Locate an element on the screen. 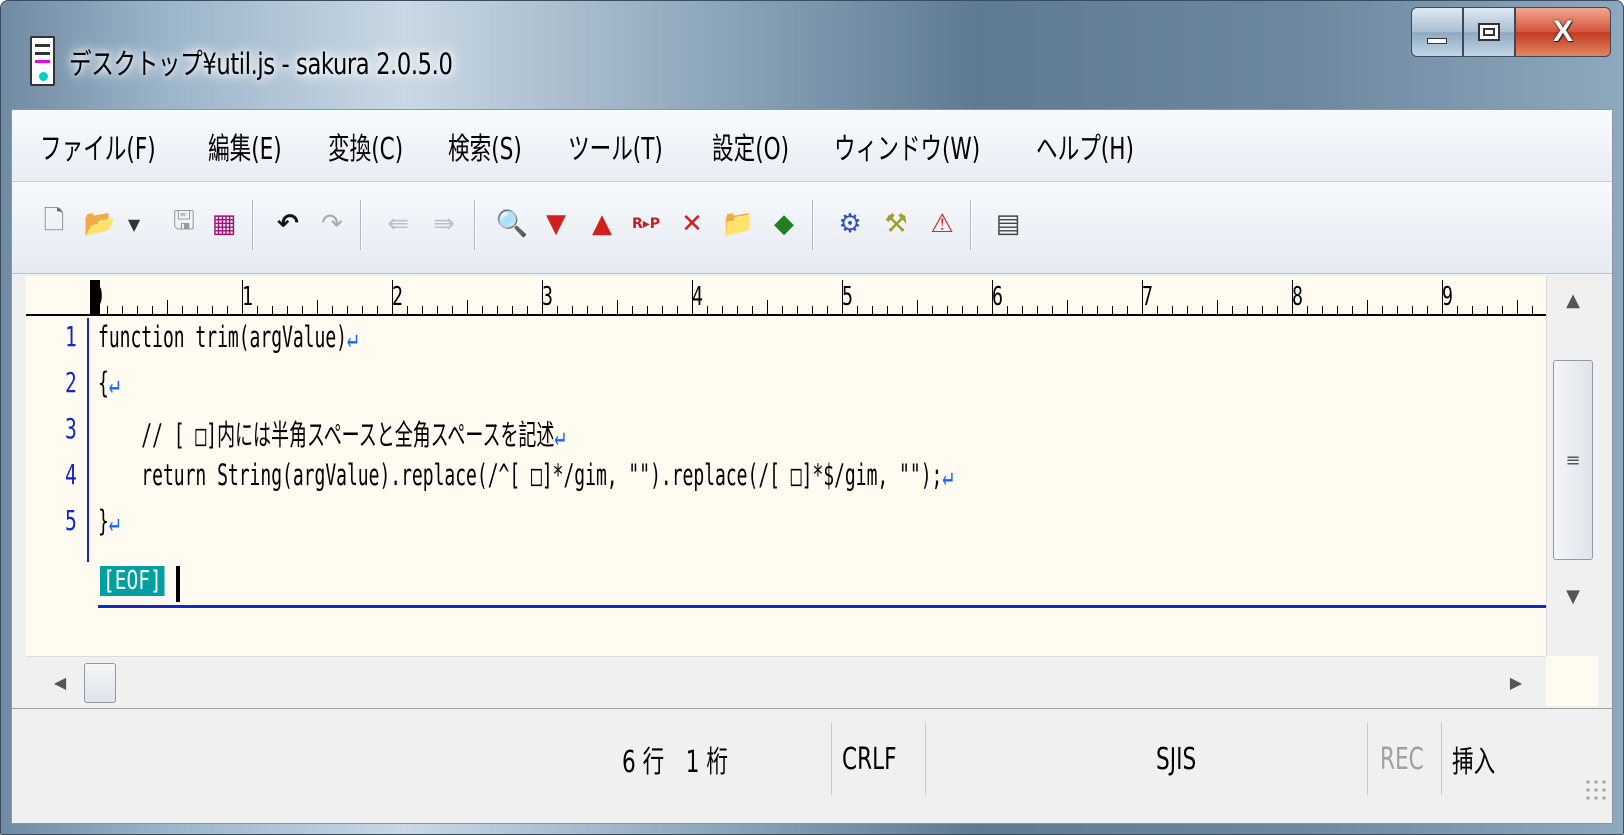 This screenshot has width=1624, height=835. jump-forward-icon: ⇛ is located at coordinates (444, 224).